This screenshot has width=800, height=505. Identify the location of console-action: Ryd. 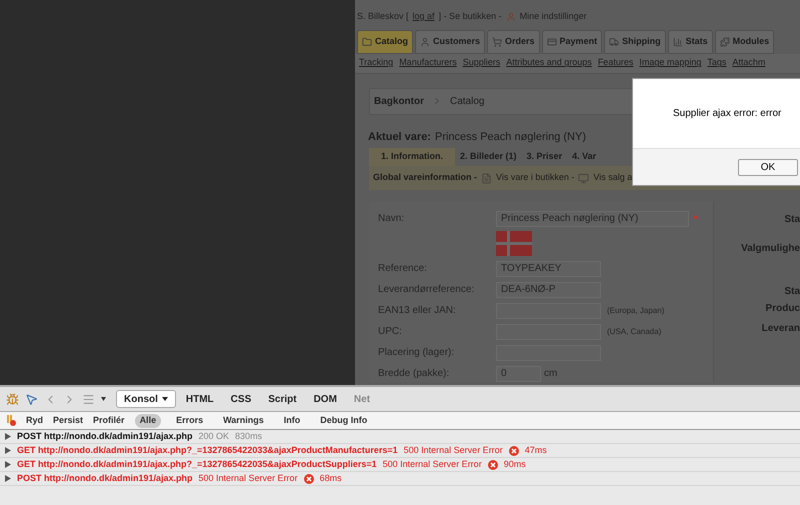
(35, 421).